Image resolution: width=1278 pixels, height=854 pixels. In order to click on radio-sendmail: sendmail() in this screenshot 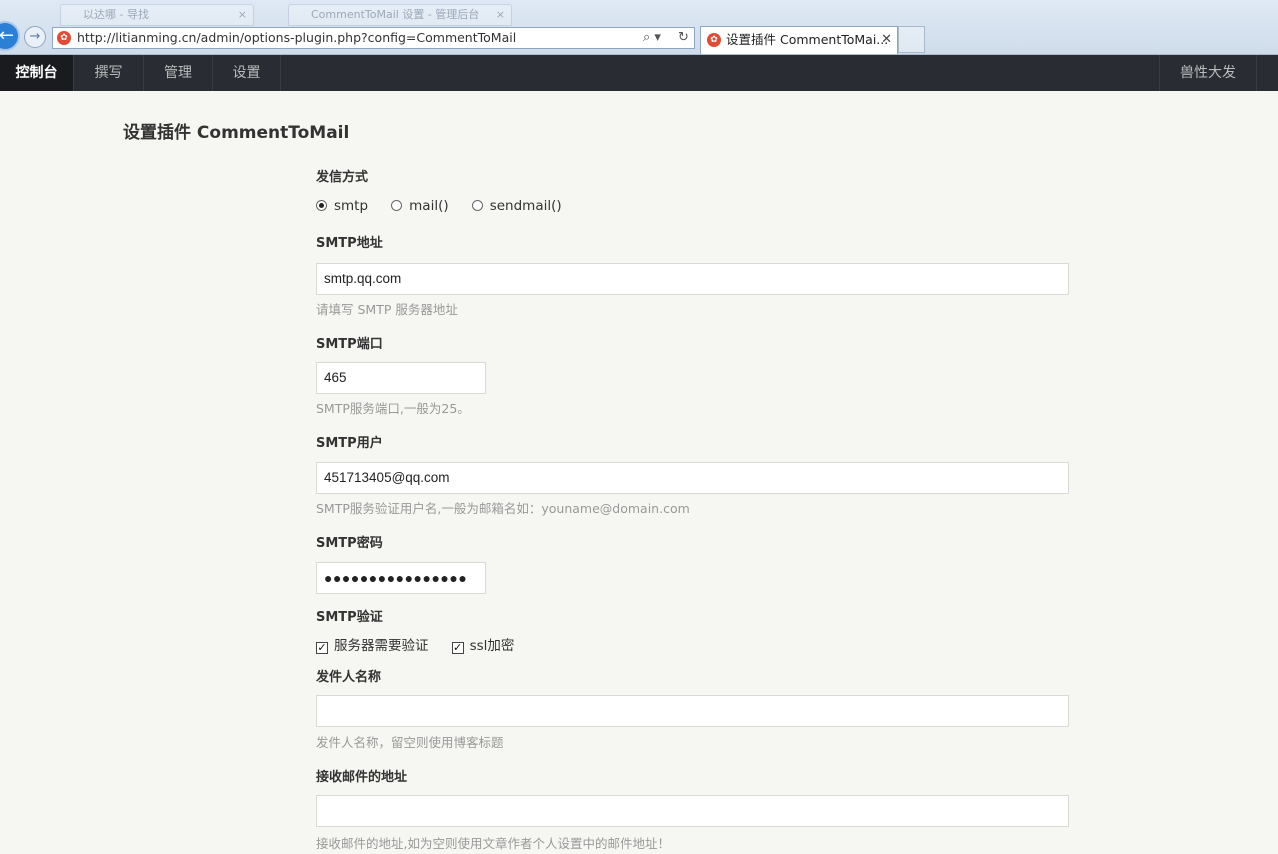, I will do `click(516, 206)`.